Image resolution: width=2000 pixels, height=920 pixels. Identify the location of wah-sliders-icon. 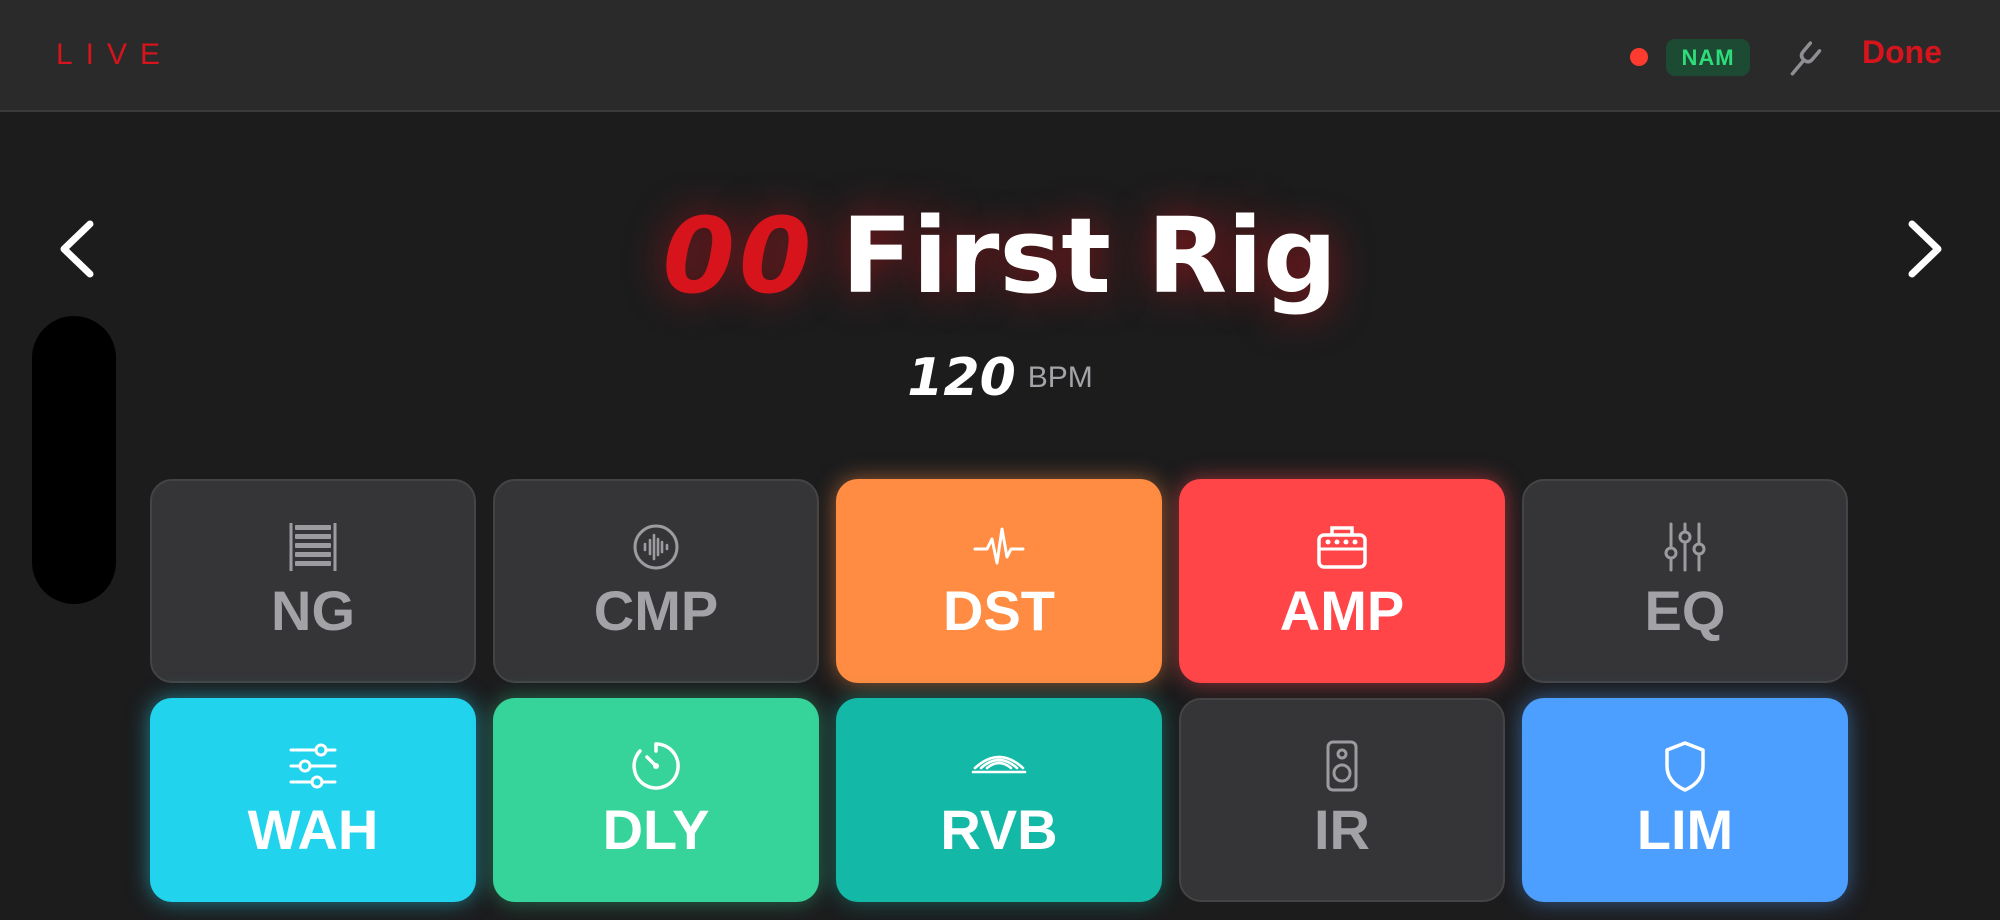
(313, 766).